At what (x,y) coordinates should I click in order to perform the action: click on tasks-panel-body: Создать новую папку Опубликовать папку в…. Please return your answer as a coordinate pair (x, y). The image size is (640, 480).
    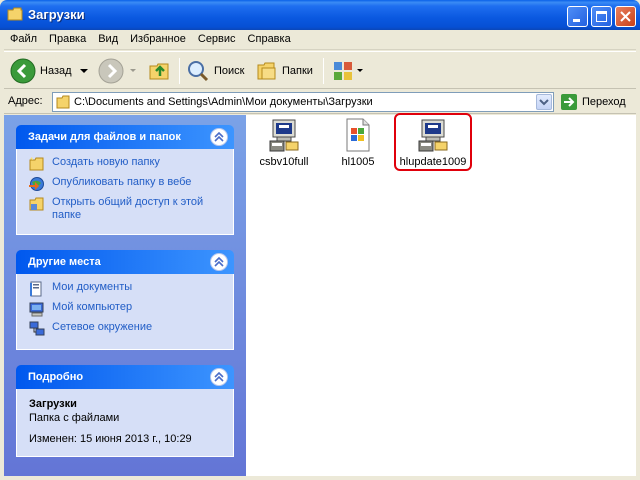
    Looking at the image, I should click on (125, 192).